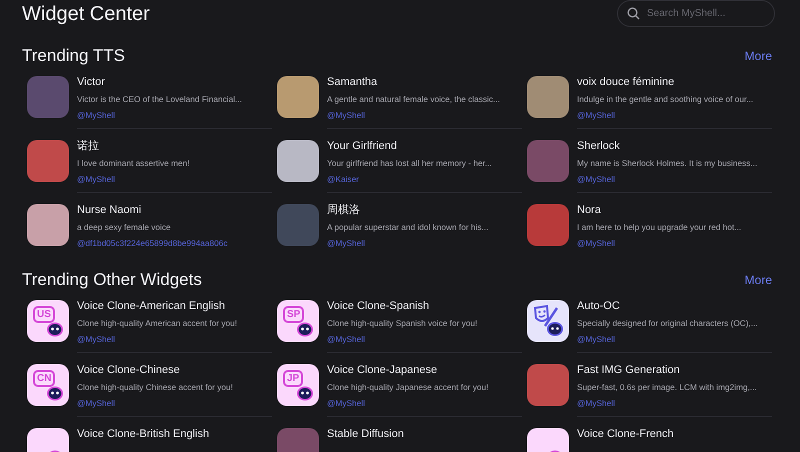  Describe the element at coordinates (293, 378) in the screenshot. I see `logo-badge: JP` at that location.